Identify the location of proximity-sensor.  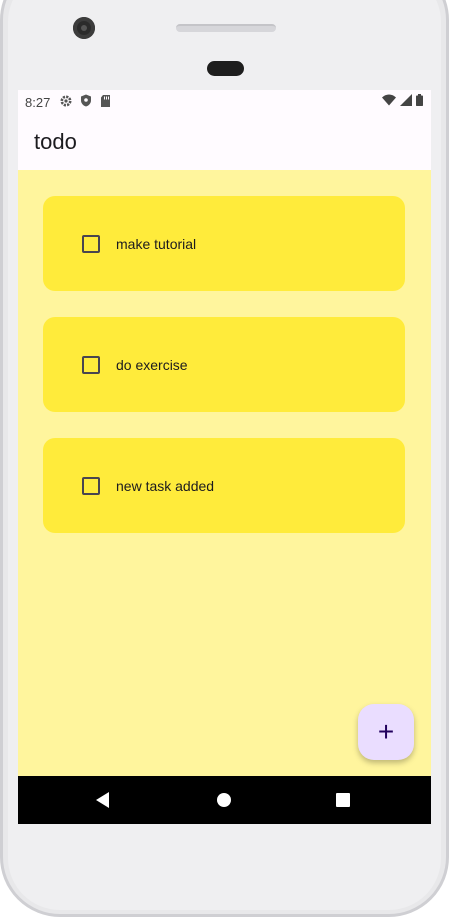
(225, 68).